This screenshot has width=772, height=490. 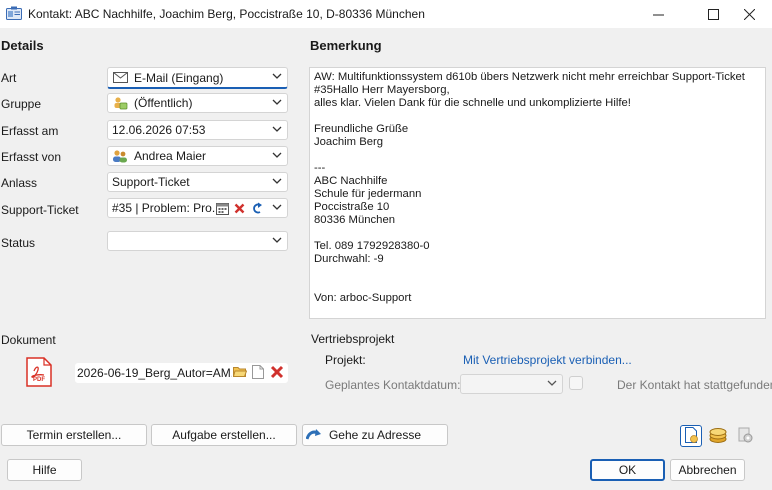 I want to click on erfasst-von-label: Erfasst von, so click(x=31, y=157).